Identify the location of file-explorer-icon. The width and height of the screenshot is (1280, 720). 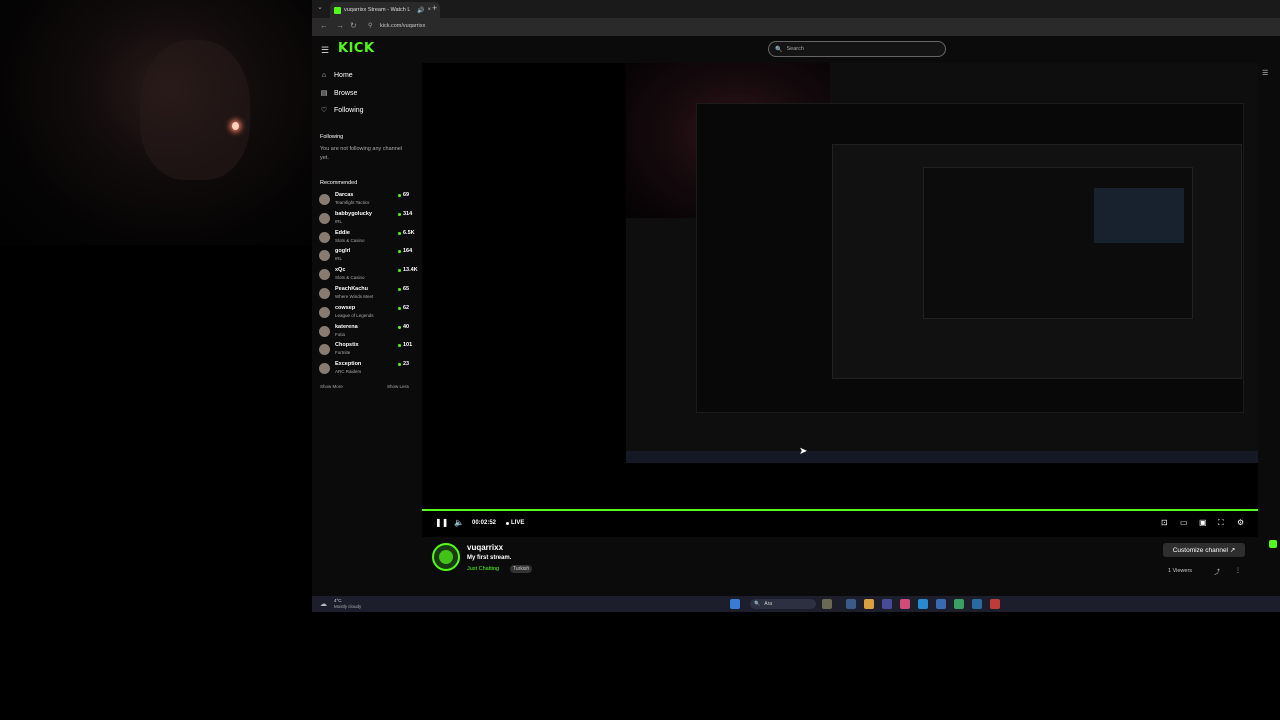
(869, 604).